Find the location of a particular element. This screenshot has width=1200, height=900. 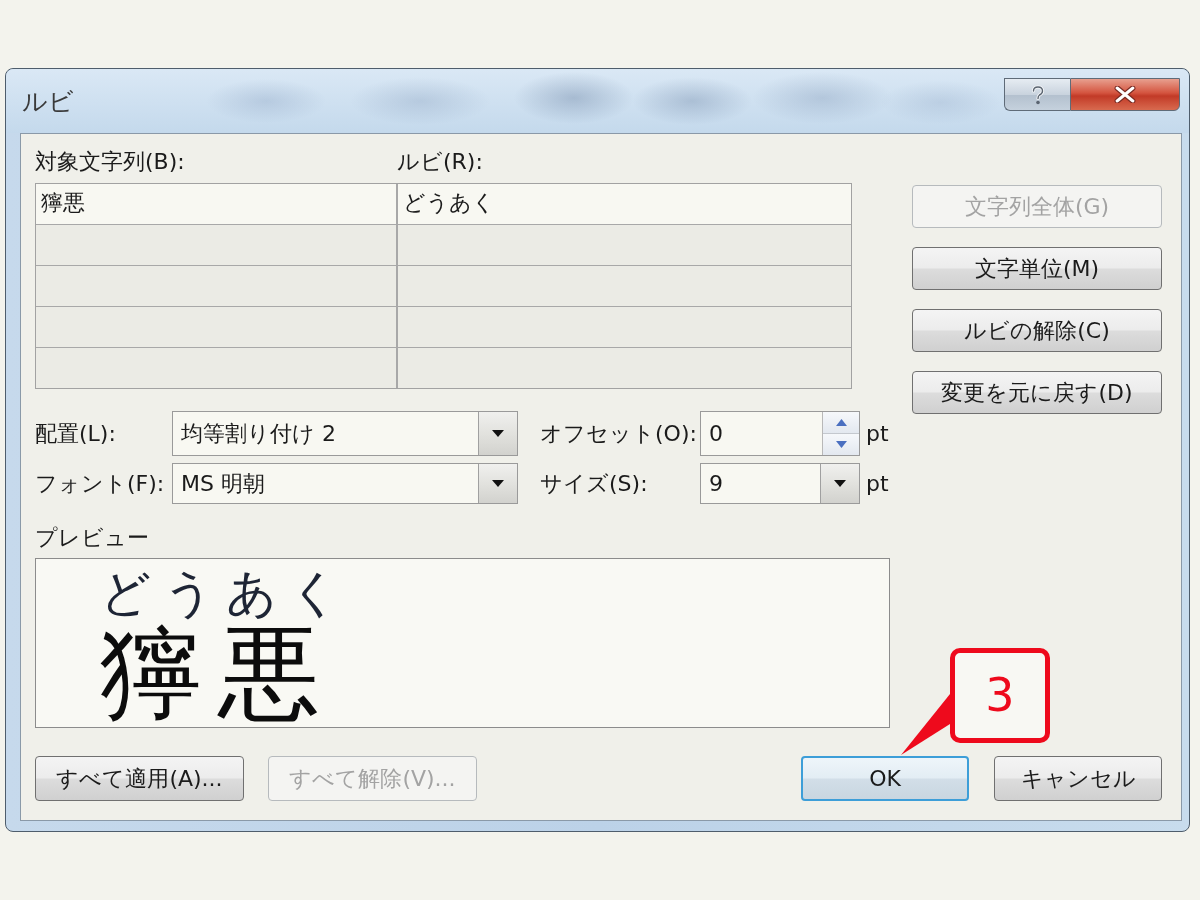

side-button: 文字単位(M) is located at coordinates (1037, 268).